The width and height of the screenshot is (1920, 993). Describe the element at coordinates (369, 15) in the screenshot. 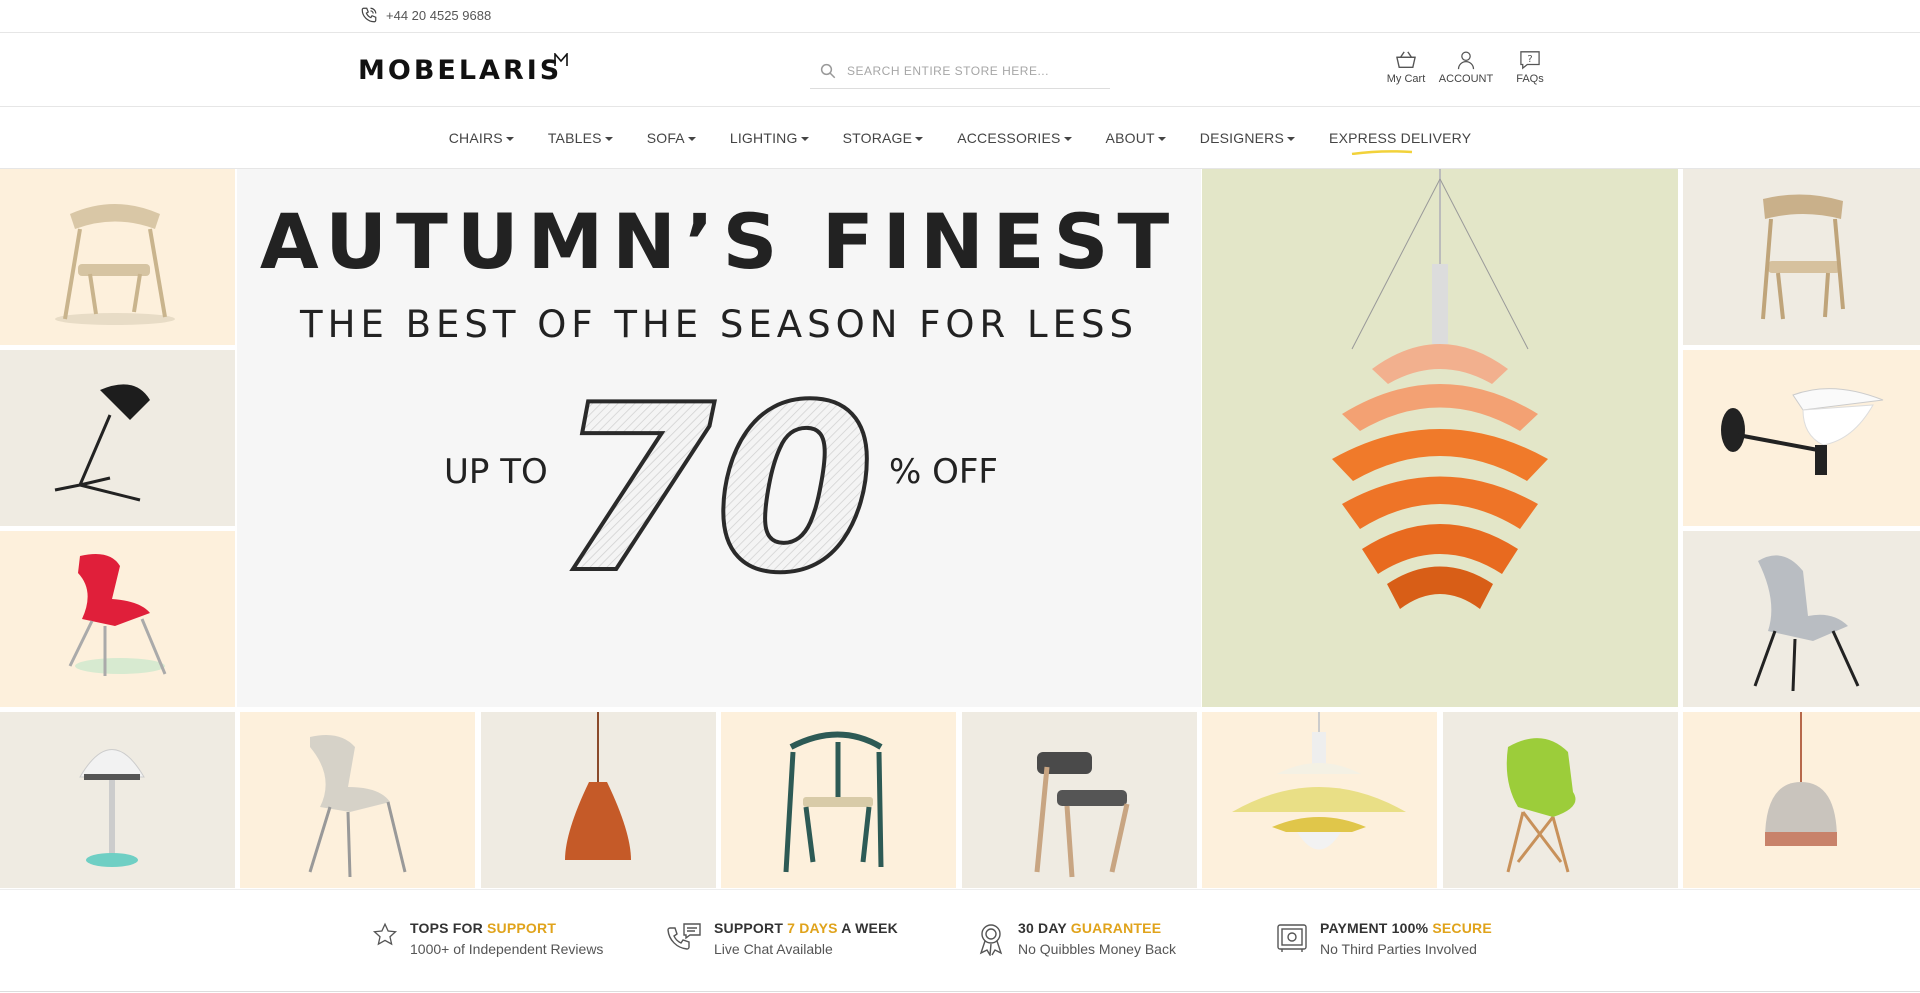

I see `phone-icon` at that location.